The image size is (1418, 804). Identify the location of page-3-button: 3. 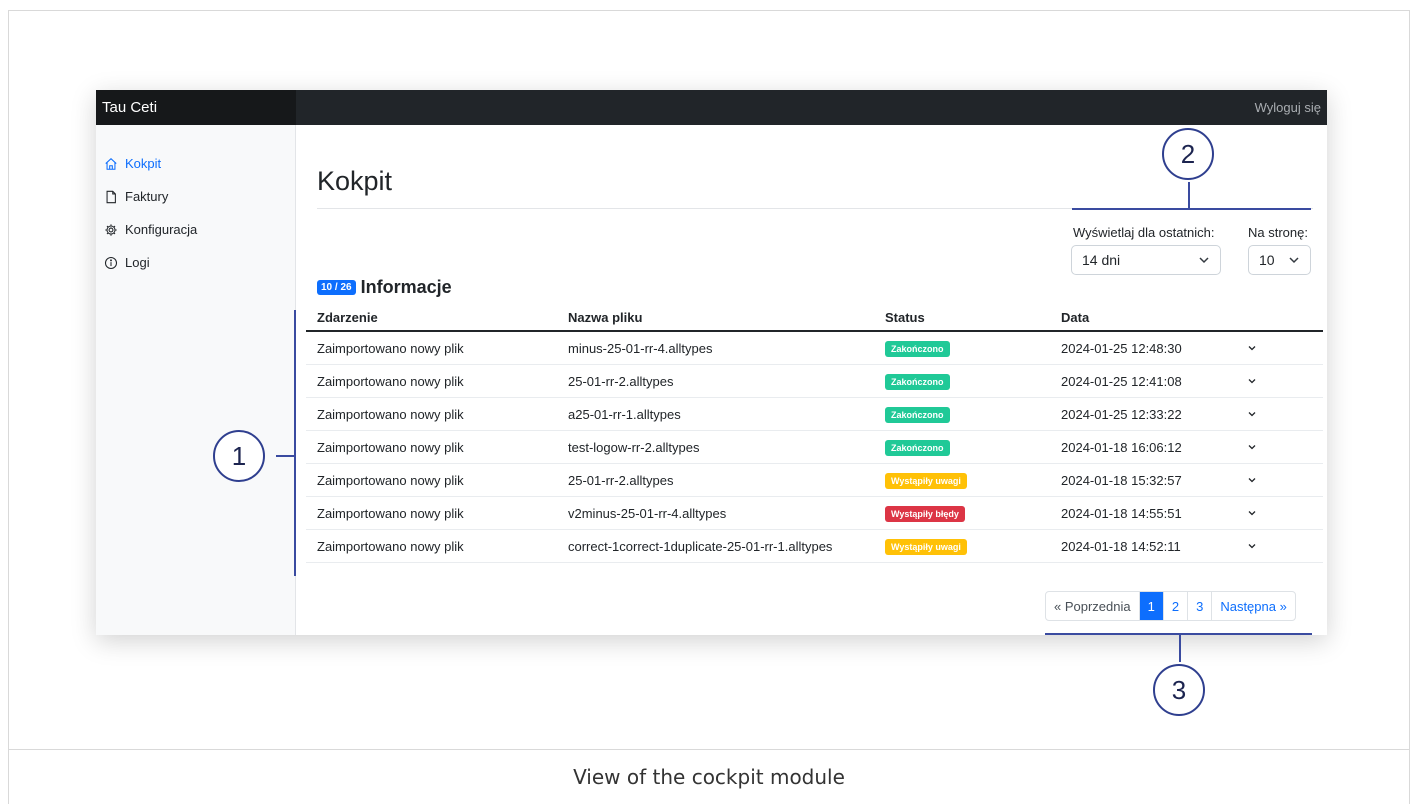
(1200, 606).